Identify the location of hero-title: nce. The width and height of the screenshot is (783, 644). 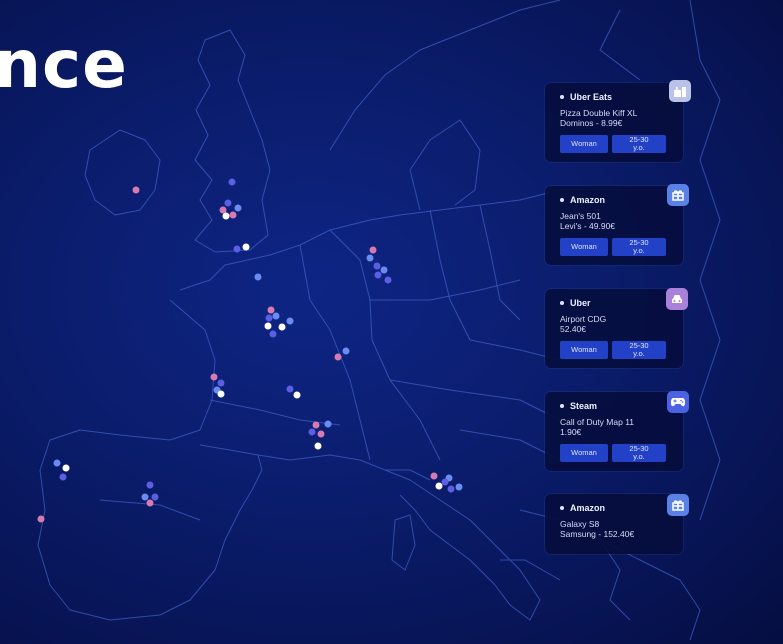
(64, 64).